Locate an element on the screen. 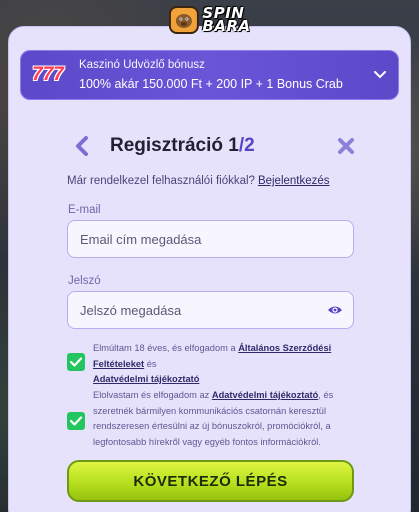 The width and height of the screenshot is (419, 512). login-link: Bejelentkezés is located at coordinates (294, 181).